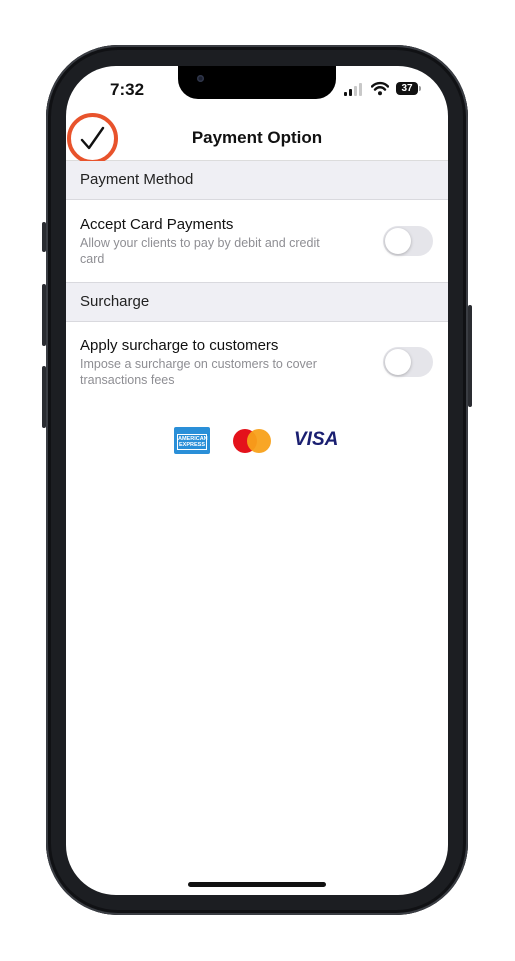 This screenshot has width=515, height=961. Describe the element at coordinates (316, 439) in the screenshot. I see `visa-logo: VISA` at that location.